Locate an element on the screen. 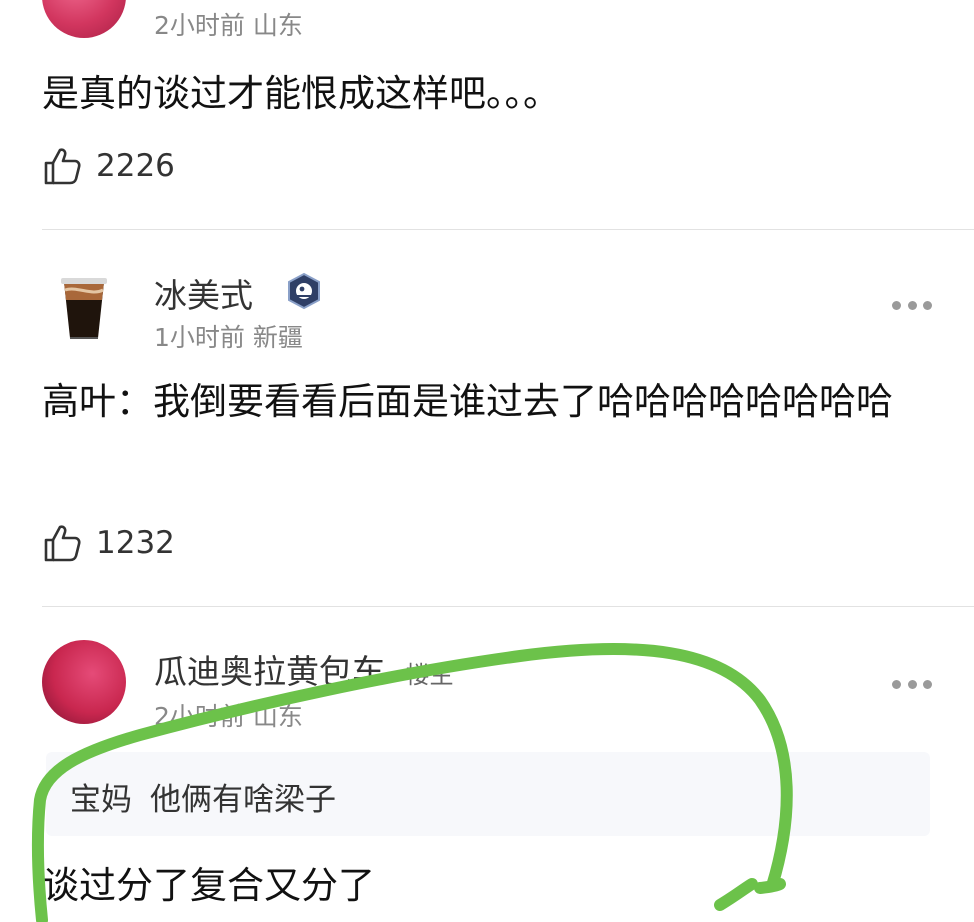  op-tag: 楼主 is located at coordinates (429, 675).